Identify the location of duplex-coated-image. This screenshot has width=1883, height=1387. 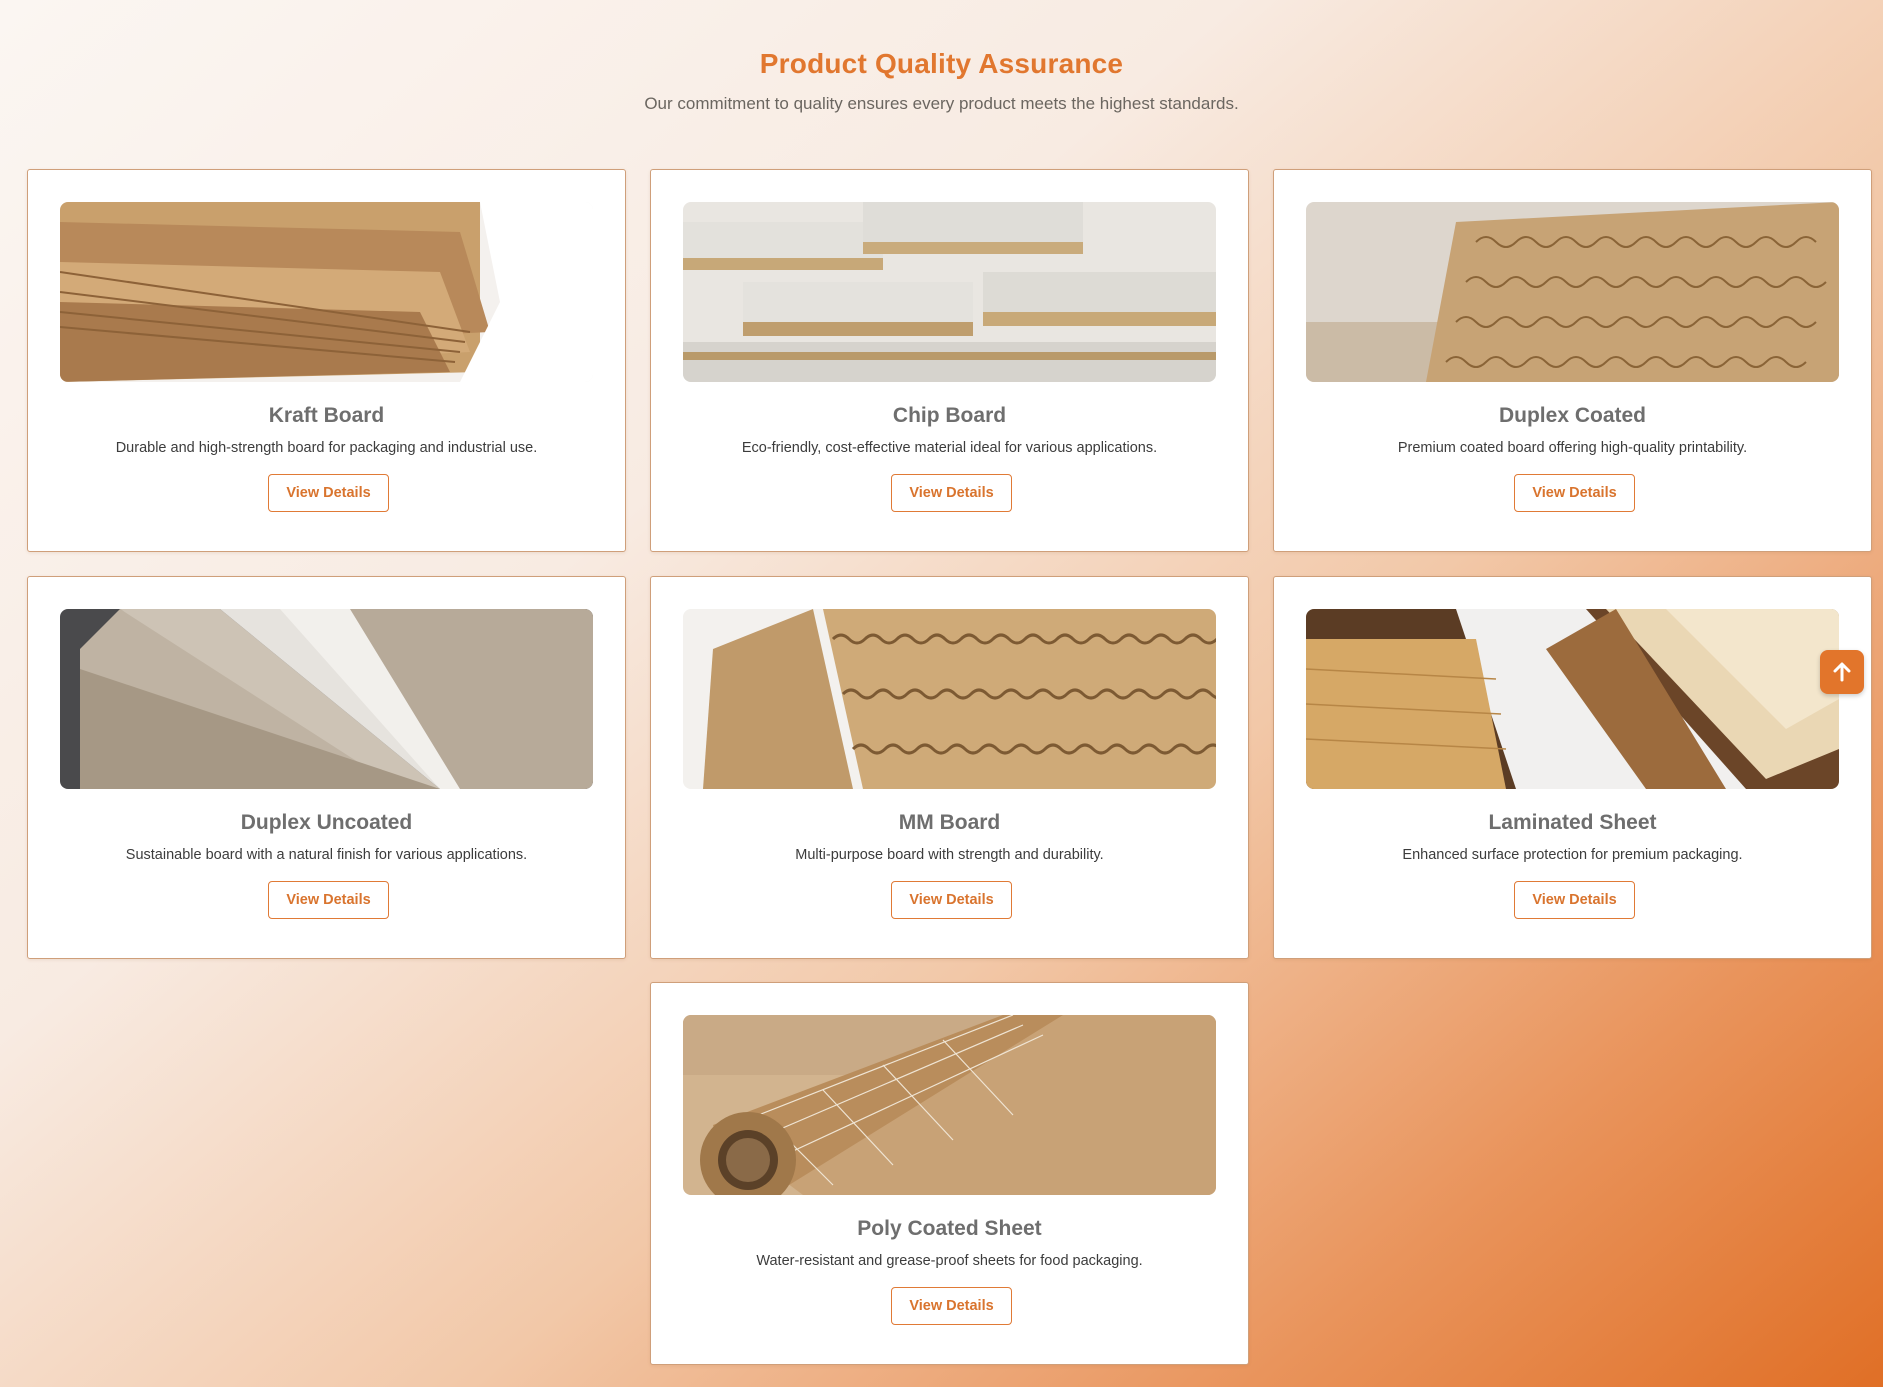
(1572, 292).